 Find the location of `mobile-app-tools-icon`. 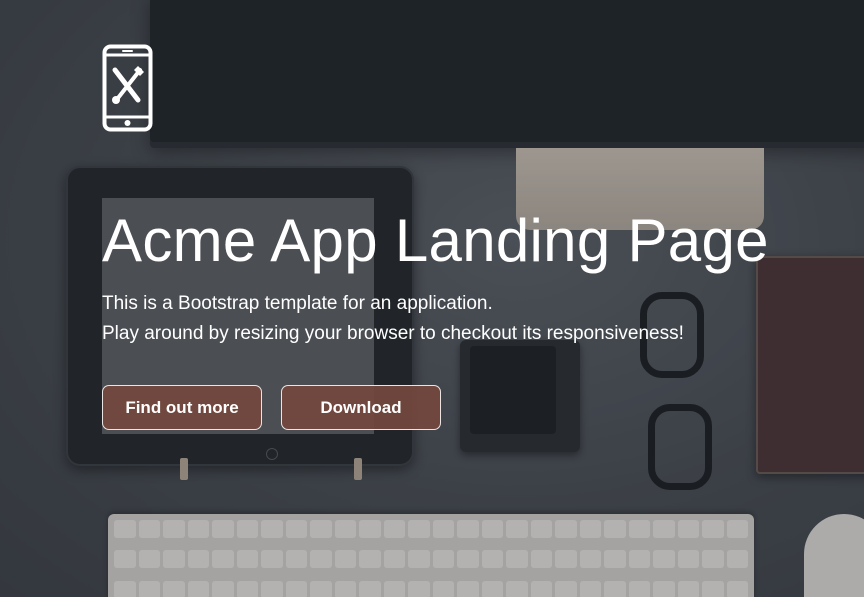

mobile-app-tools-icon is located at coordinates (127, 88).